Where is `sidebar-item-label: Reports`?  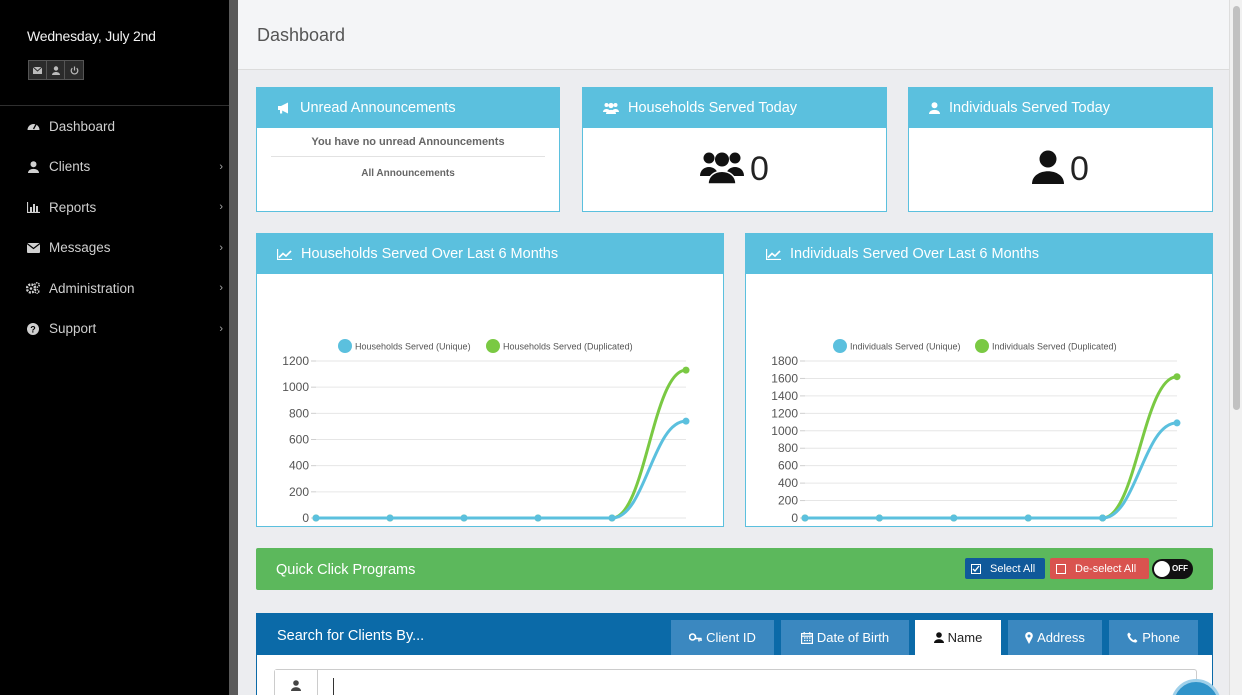
sidebar-item-label: Reports is located at coordinates (73, 207).